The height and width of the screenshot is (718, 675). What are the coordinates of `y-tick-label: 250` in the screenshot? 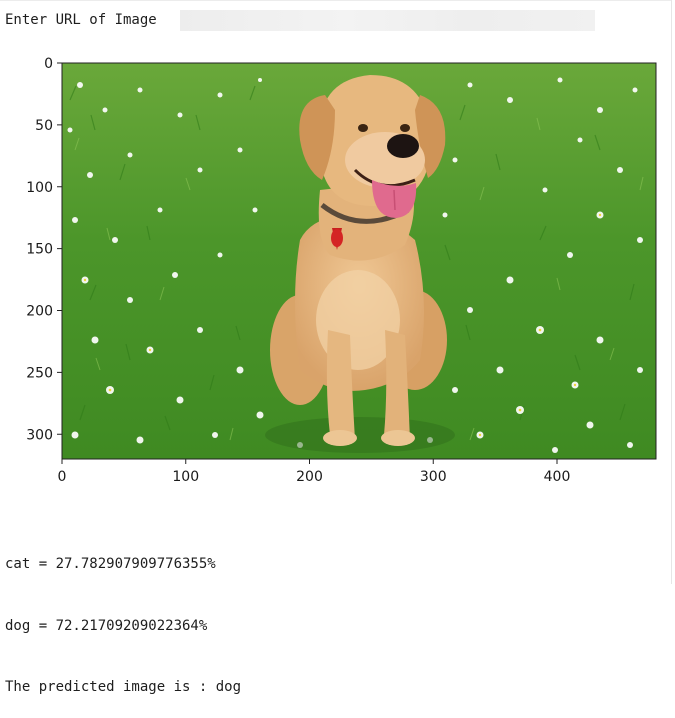 It's located at (39, 373).